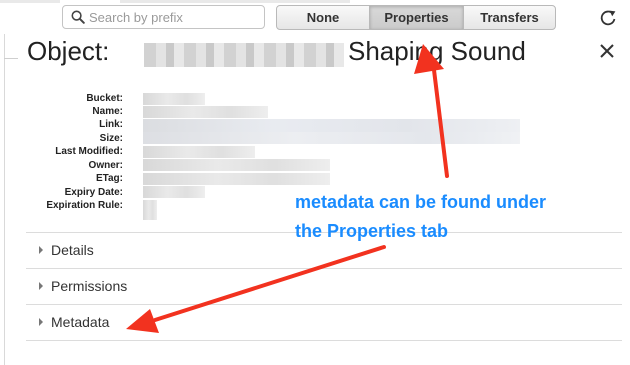 The height and width of the screenshot is (365, 630). I want to click on section-divider, so click(324, 340).